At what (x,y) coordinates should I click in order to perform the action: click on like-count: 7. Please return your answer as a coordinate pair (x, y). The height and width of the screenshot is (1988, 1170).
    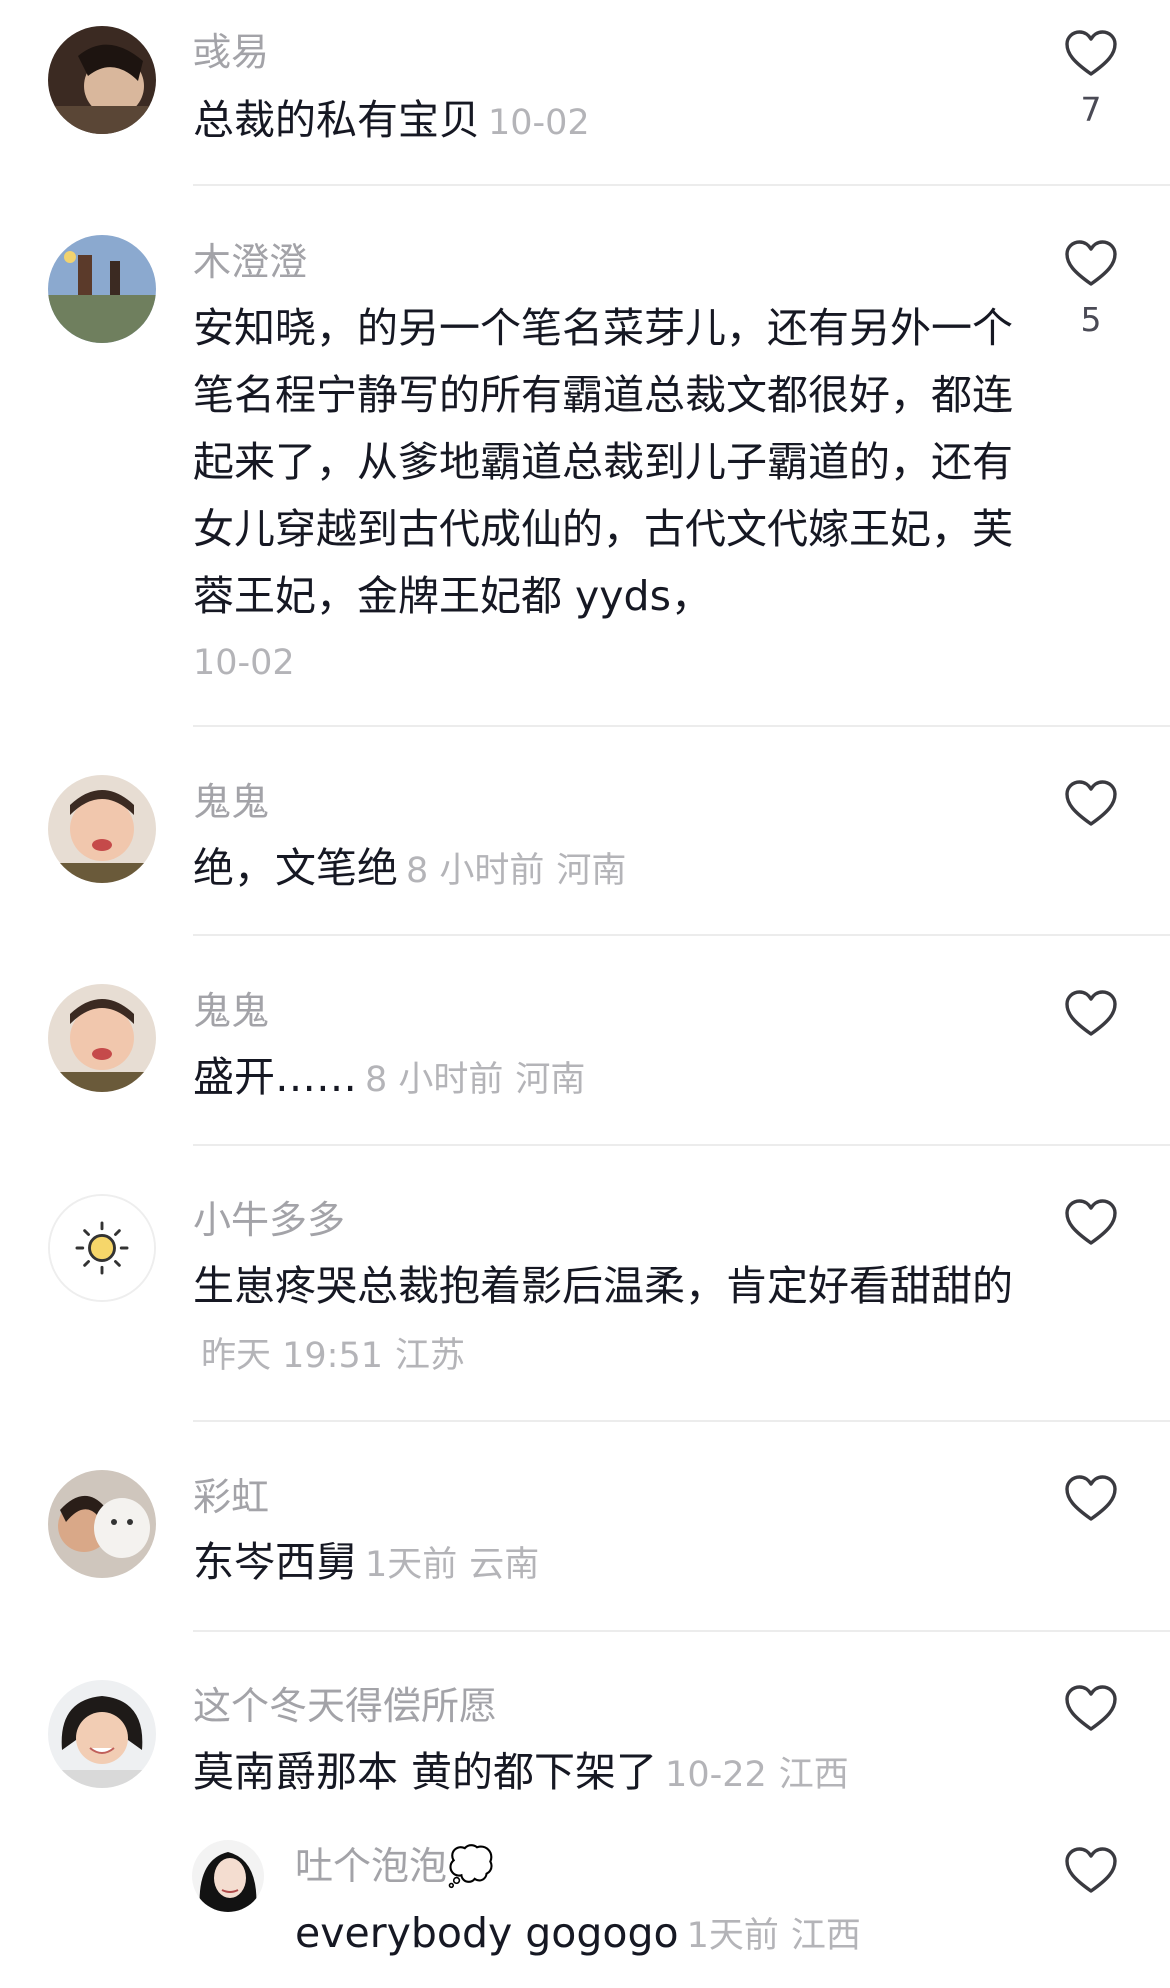
    Looking at the image, I should click on (1091, 109).